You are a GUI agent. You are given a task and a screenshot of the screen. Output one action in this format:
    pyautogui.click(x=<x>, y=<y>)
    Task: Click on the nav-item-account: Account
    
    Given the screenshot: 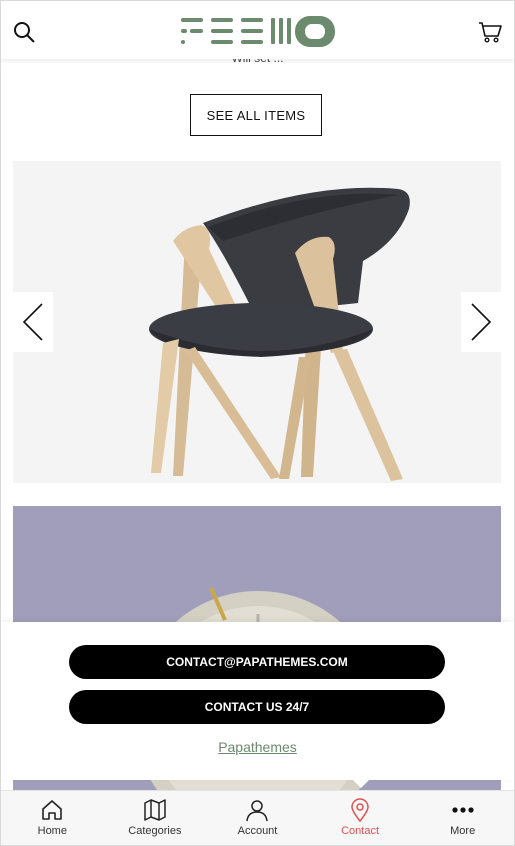 What is the action you would take?
    pyautogui.click(x=257, y=818)
    